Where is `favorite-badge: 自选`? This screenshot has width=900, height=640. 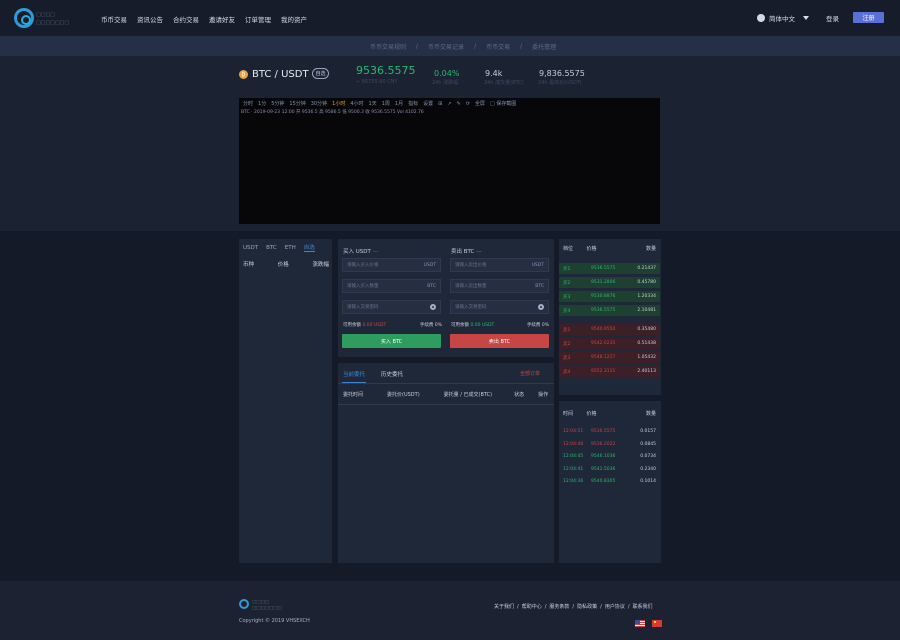
favorite-badge: 自选 is located at coordinates (320, 73).